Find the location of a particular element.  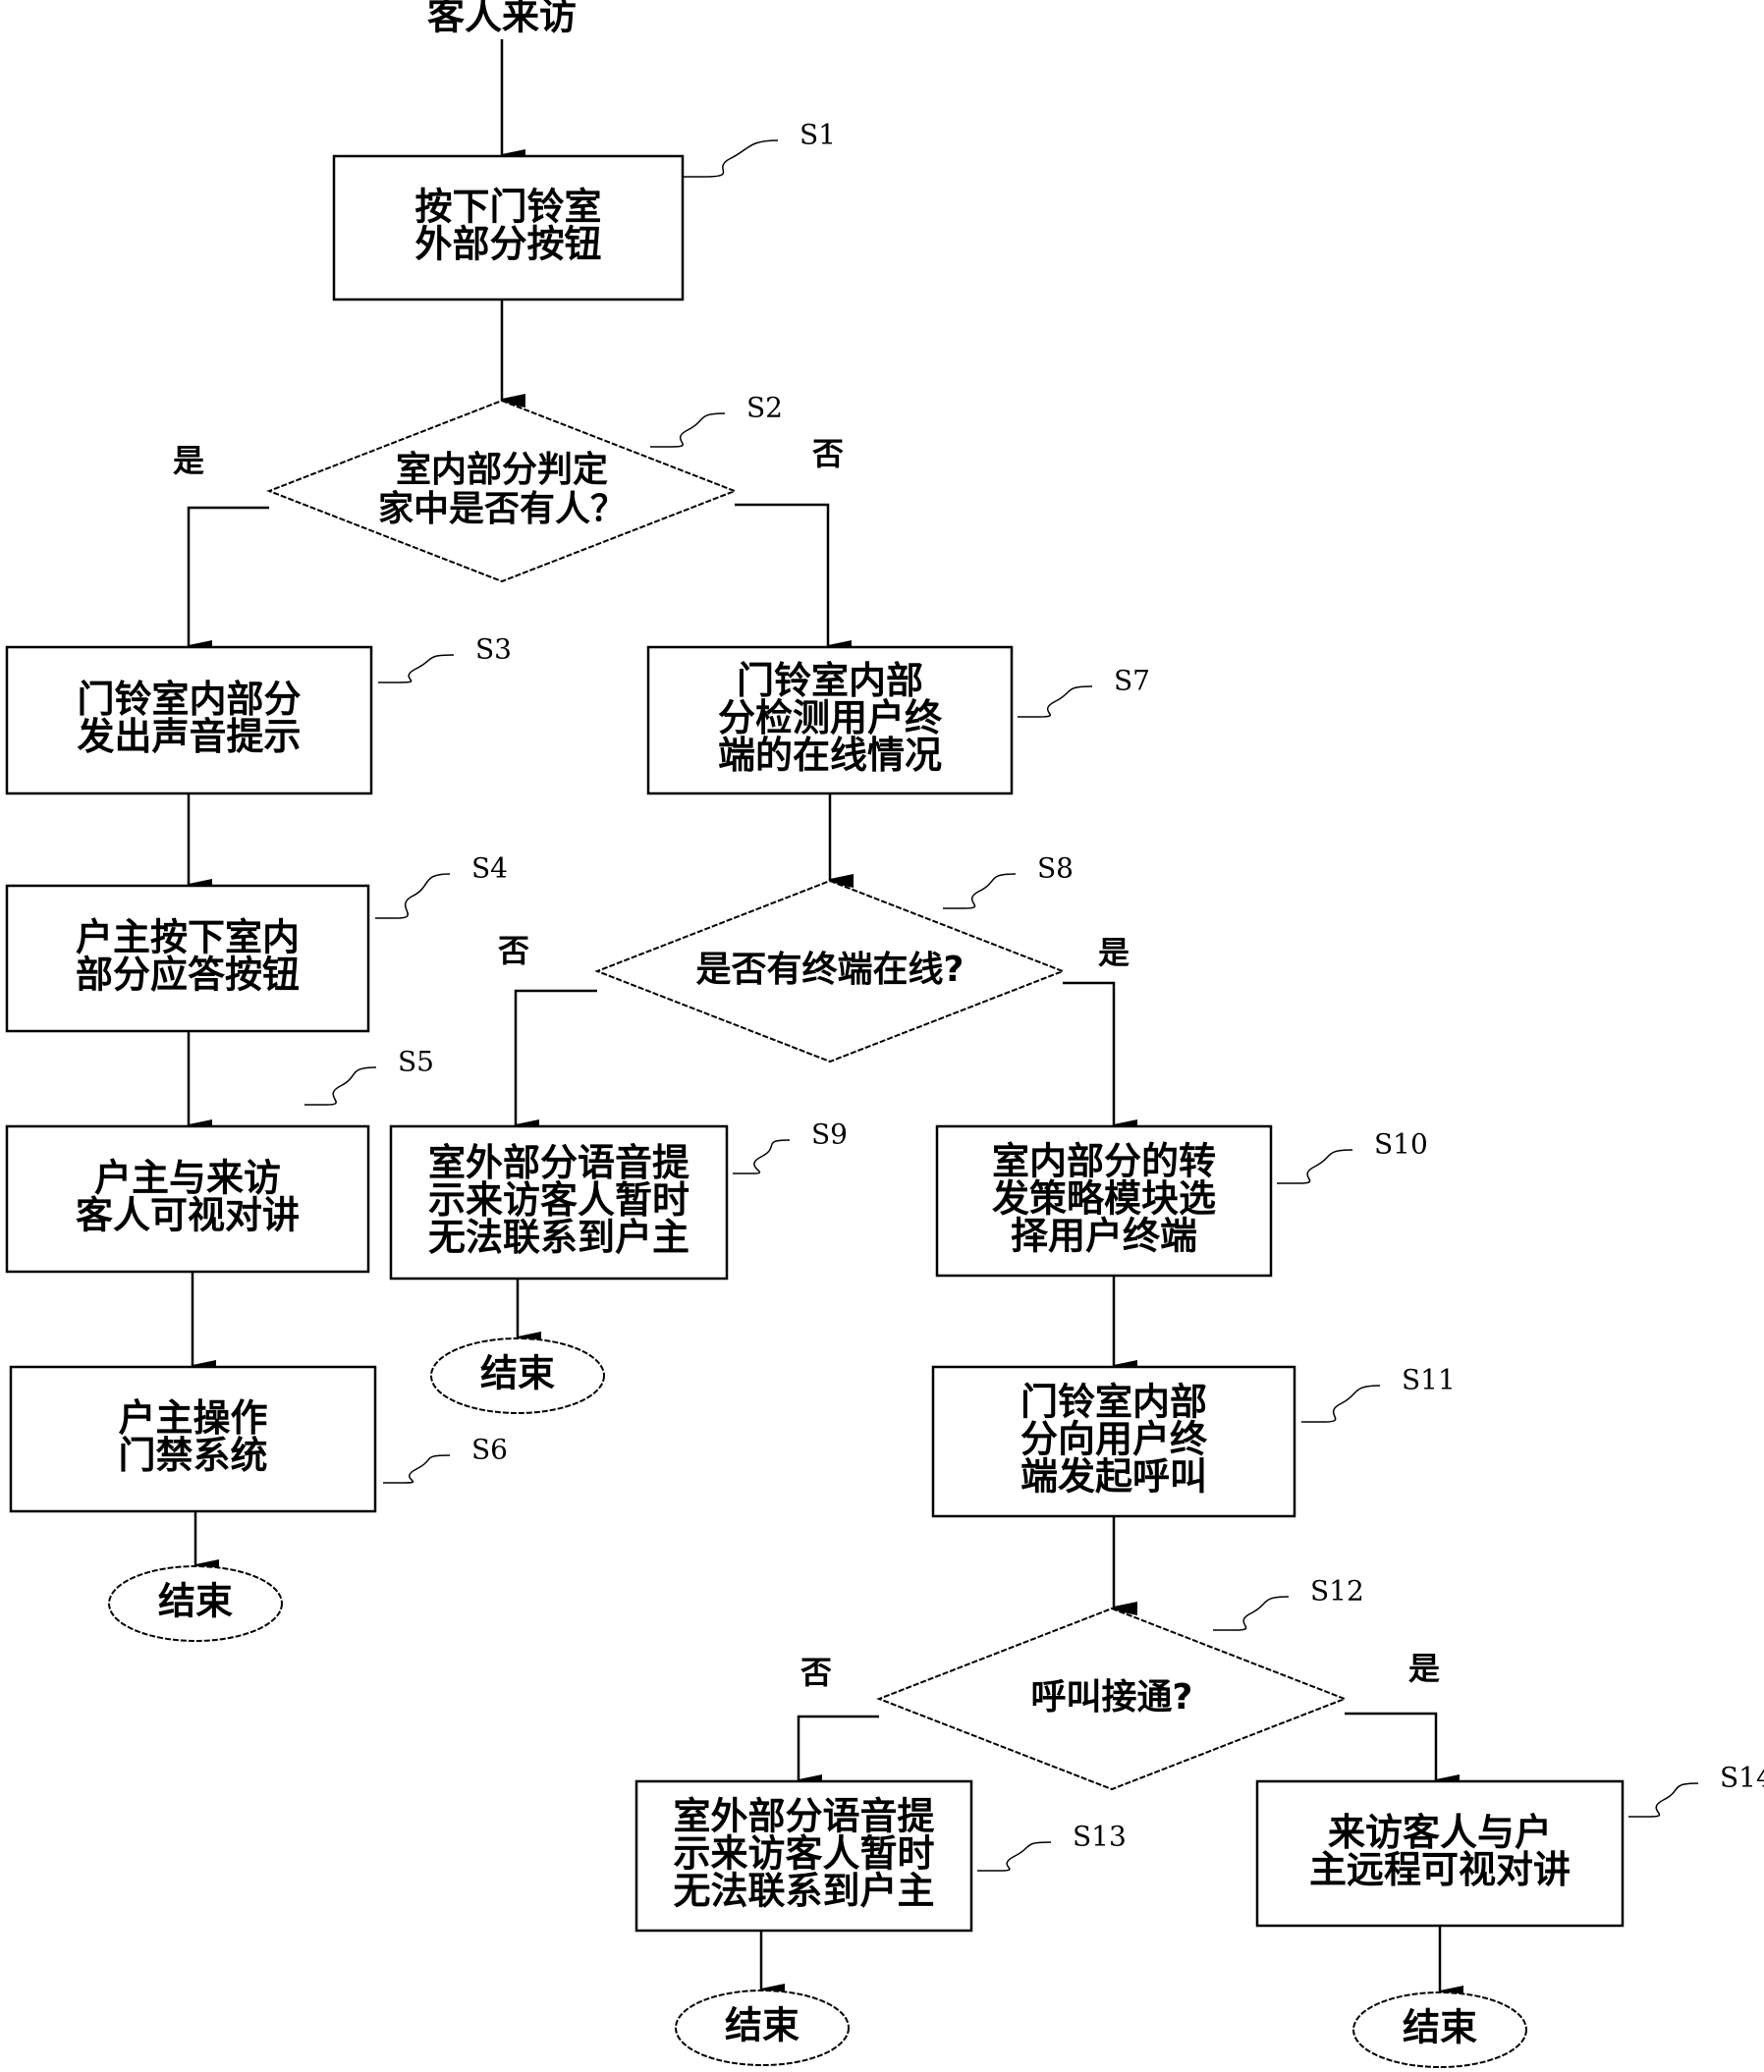

step-label-s3: S3 is located at coordinates (494, 650).